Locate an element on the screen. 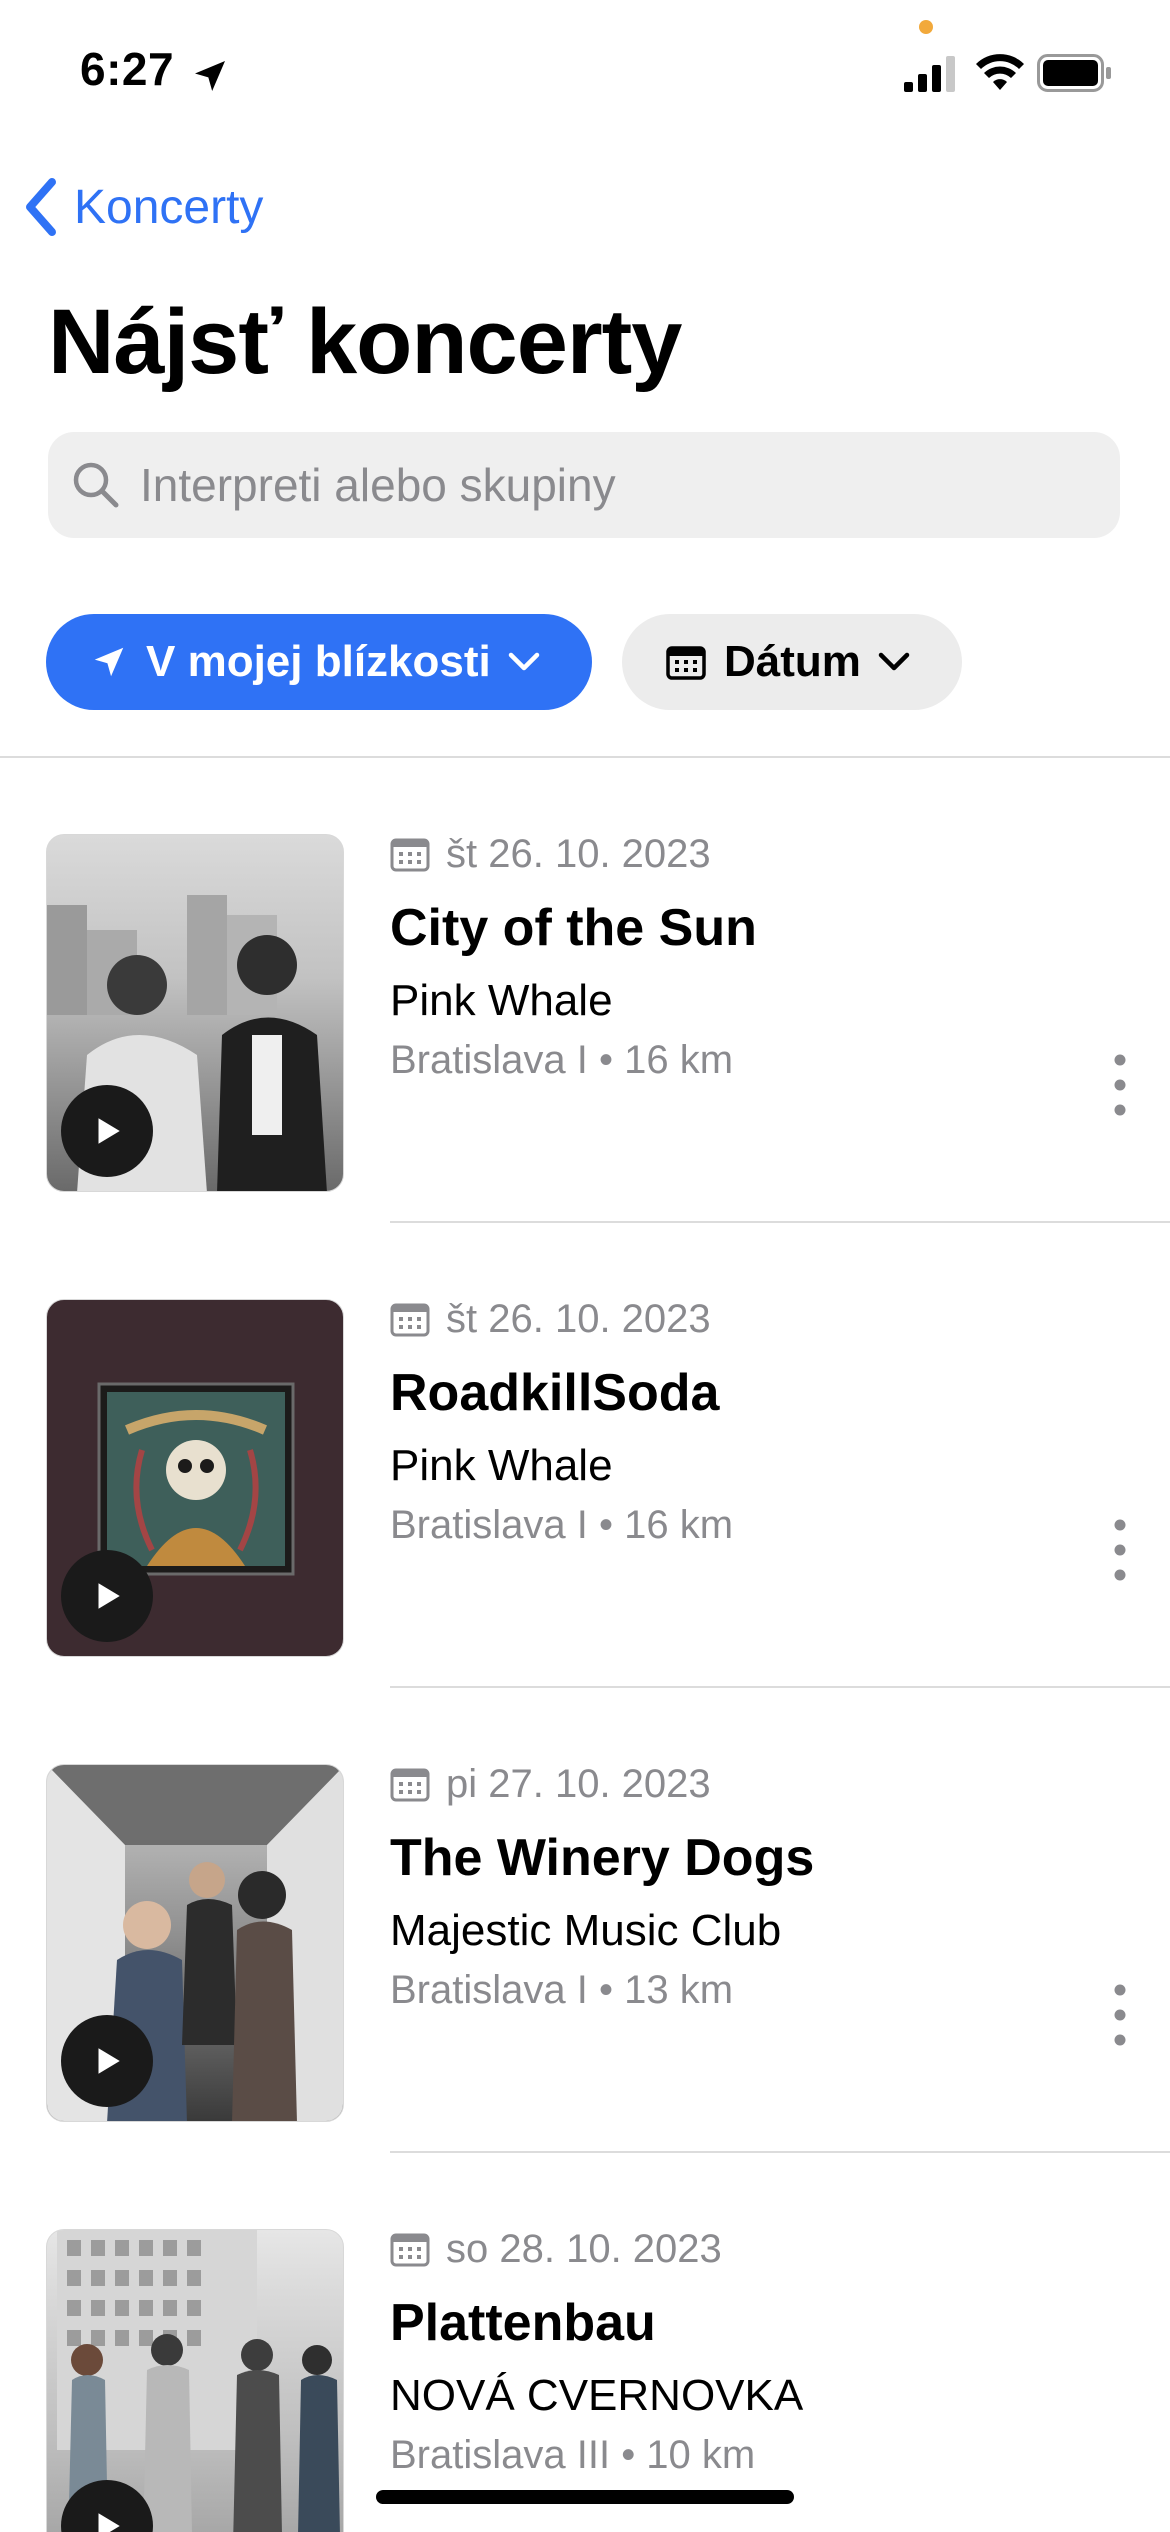 The image size is (1170, 2532). concert-location: Bratislava I • 13 km is located at coordinates (562, 1990).